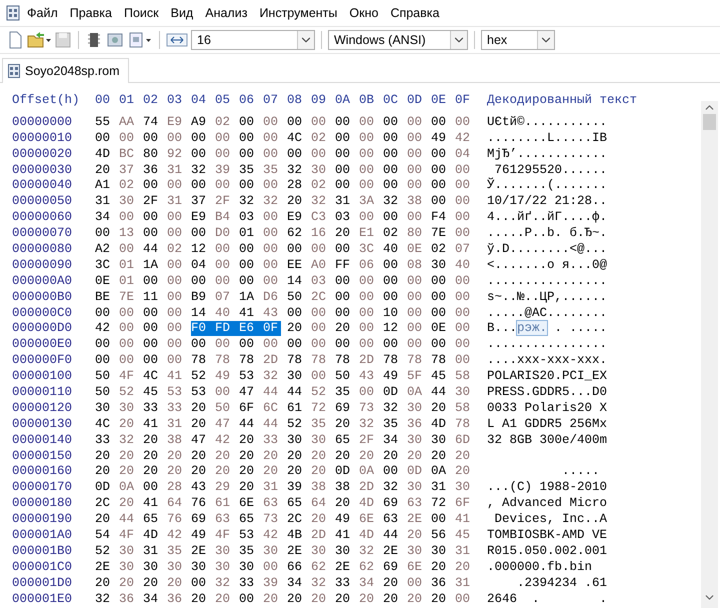  Describe the element at coordinates (179, 551) in the screenshot. I see `hex-byte: 35` at that location.